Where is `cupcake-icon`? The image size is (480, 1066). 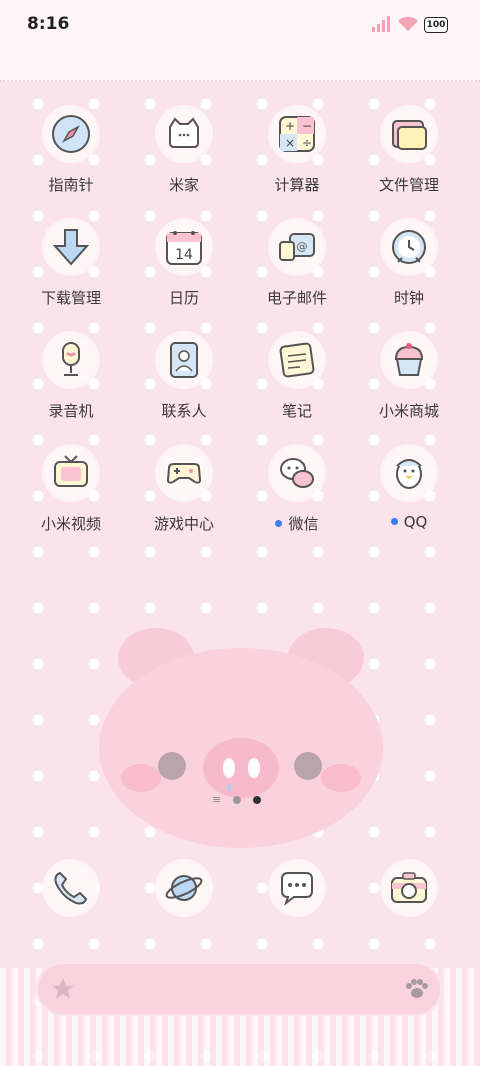 cupcake-icon is located at coordinates (409, 360).